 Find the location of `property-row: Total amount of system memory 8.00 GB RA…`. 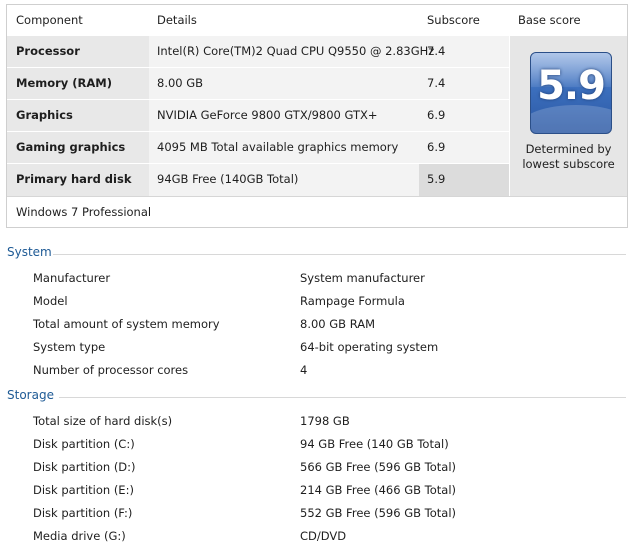

property-row: Total amount of system memory 8.00 GB RA… is located at coordinates (317, 324).